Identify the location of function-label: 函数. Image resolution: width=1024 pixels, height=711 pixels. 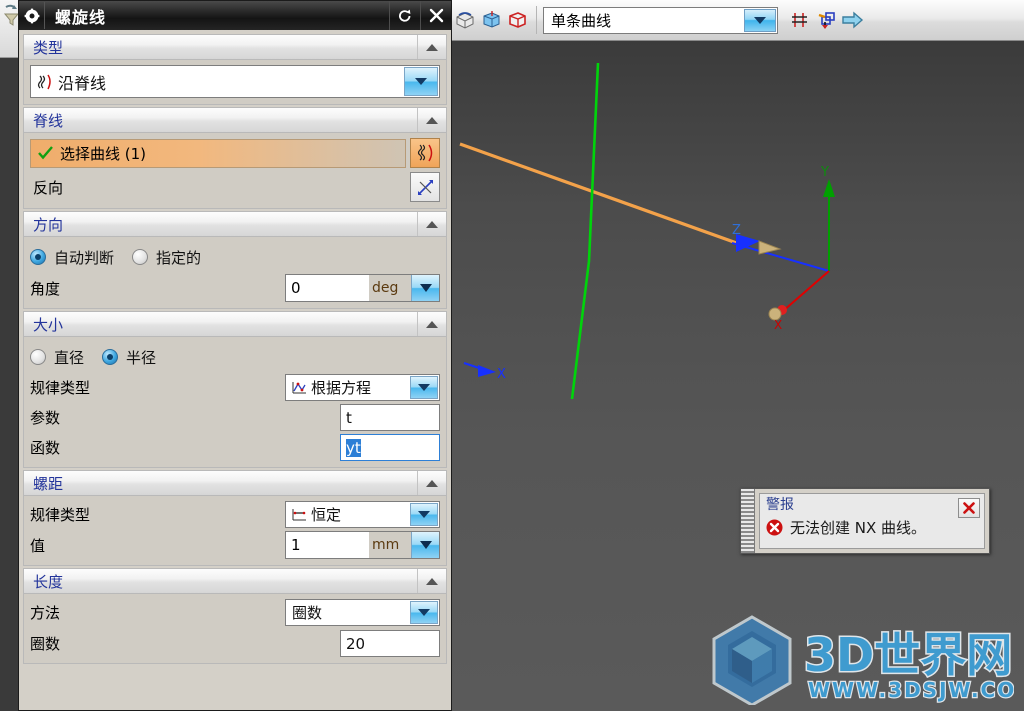
(45, 448).